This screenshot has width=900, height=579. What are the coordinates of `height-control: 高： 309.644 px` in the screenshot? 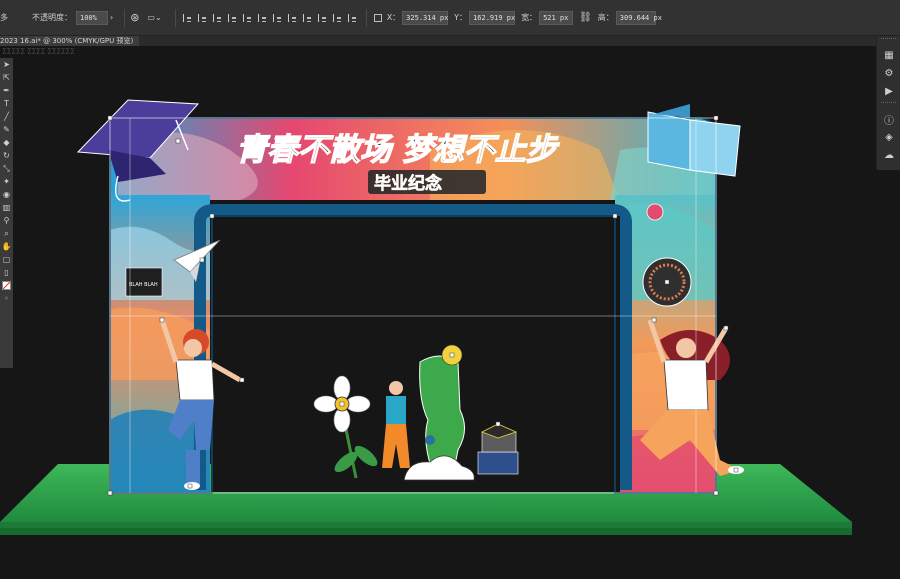 It's located at (629, 17).